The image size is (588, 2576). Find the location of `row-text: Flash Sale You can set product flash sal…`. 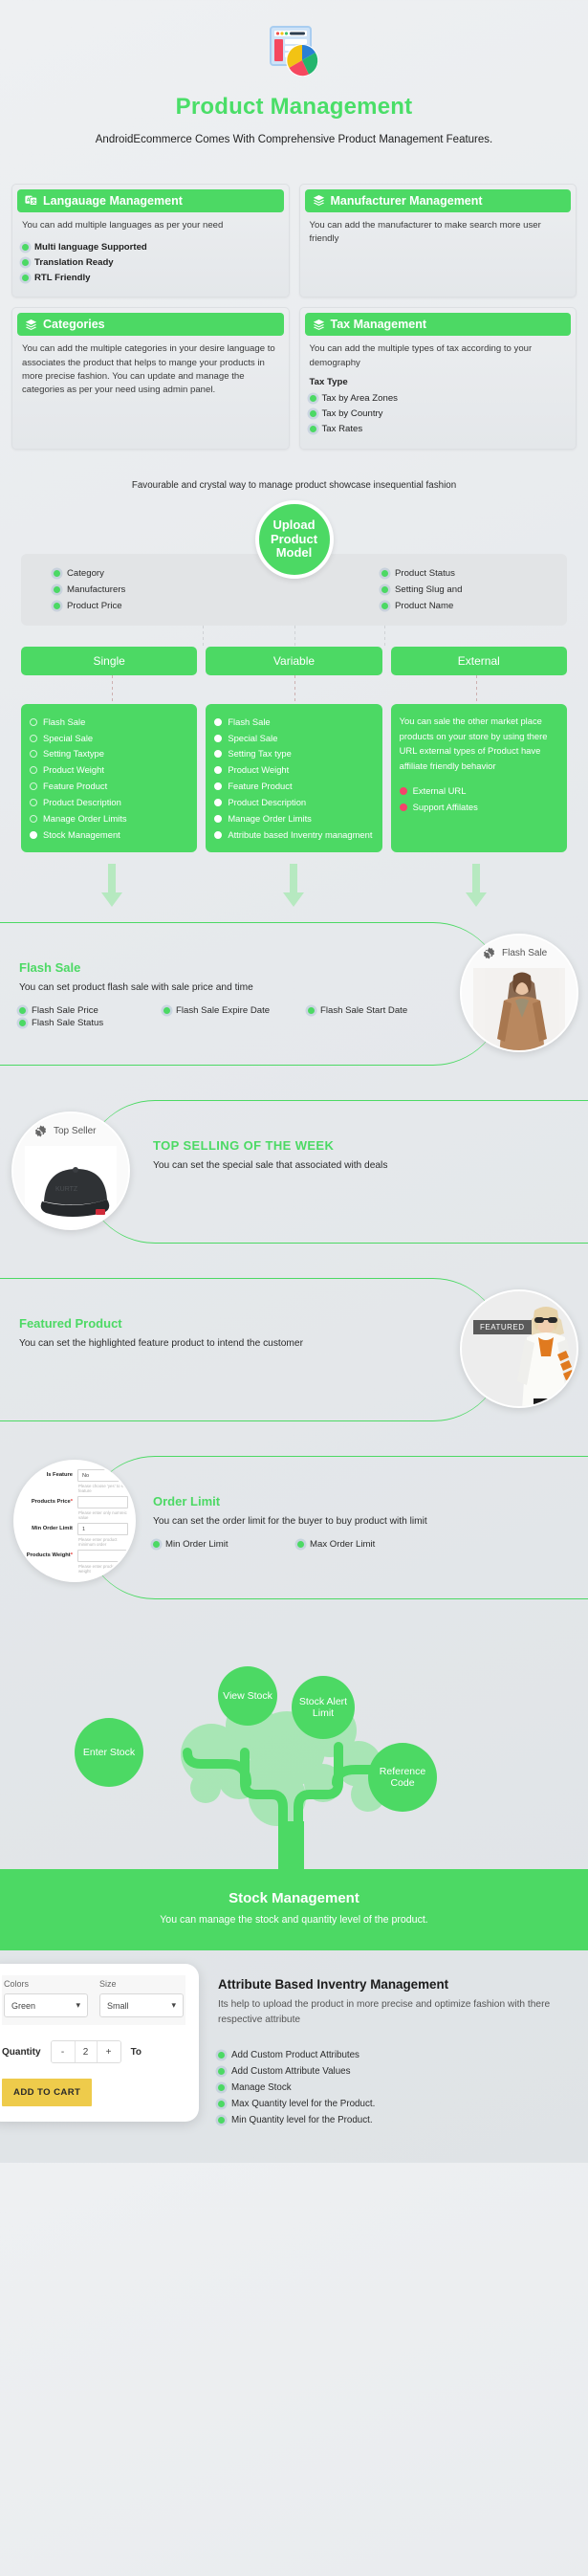

row-text: Flash Sale You can set product flash sal… is located at coordinates (232, 994).